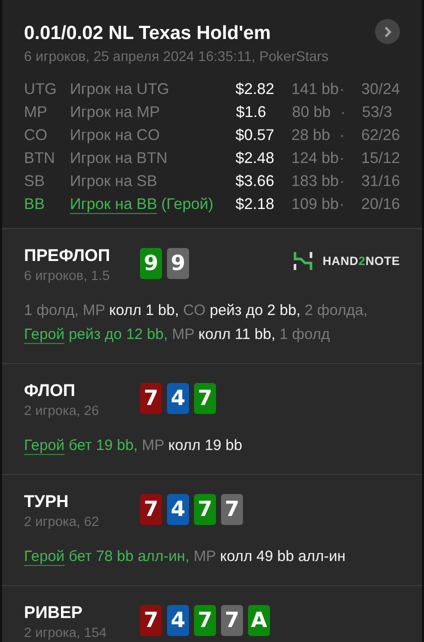  I want to click on seat-position: SB, so click(35, 182).